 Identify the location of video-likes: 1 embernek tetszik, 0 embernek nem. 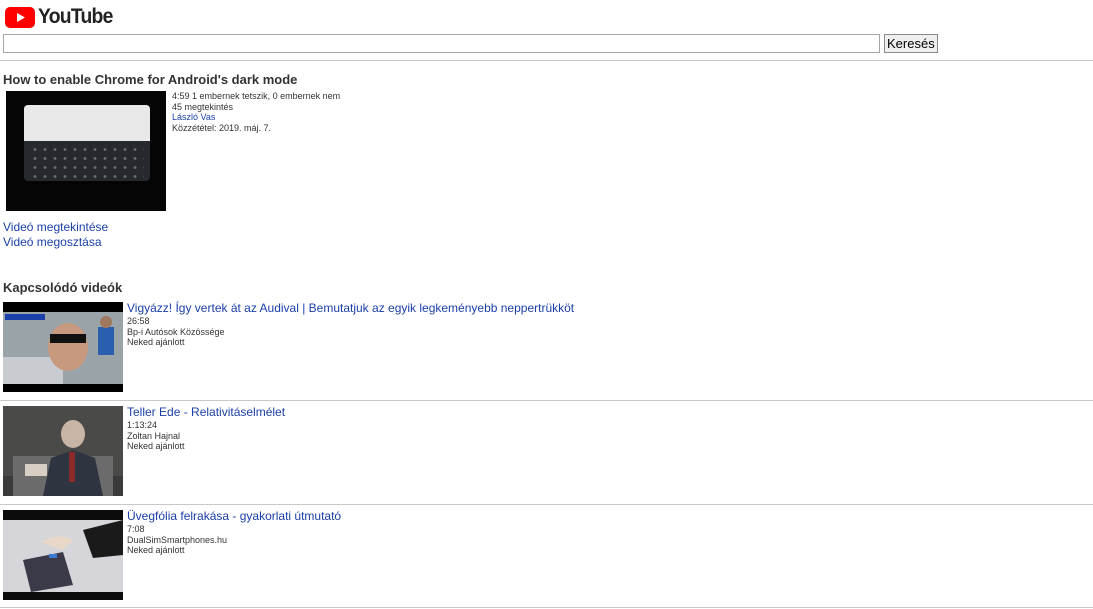
(266, 96).